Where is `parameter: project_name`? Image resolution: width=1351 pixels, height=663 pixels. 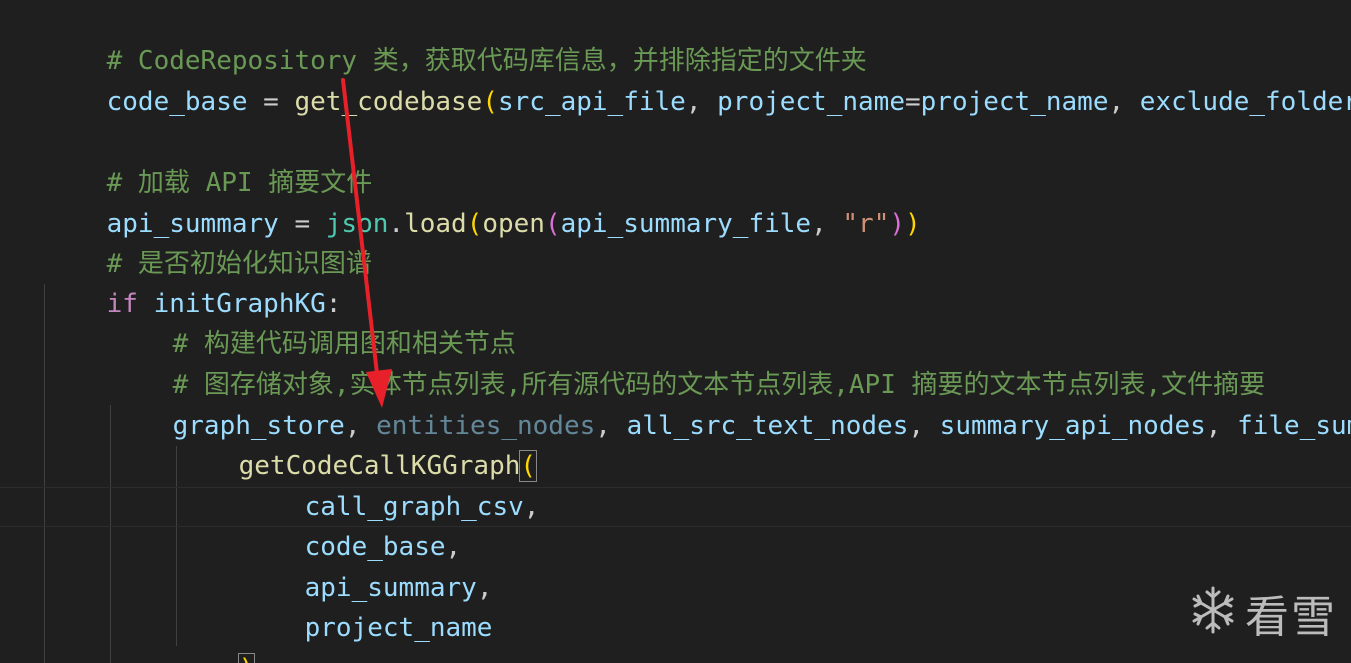
parameter: project_name is located at coordinates (811, 102).